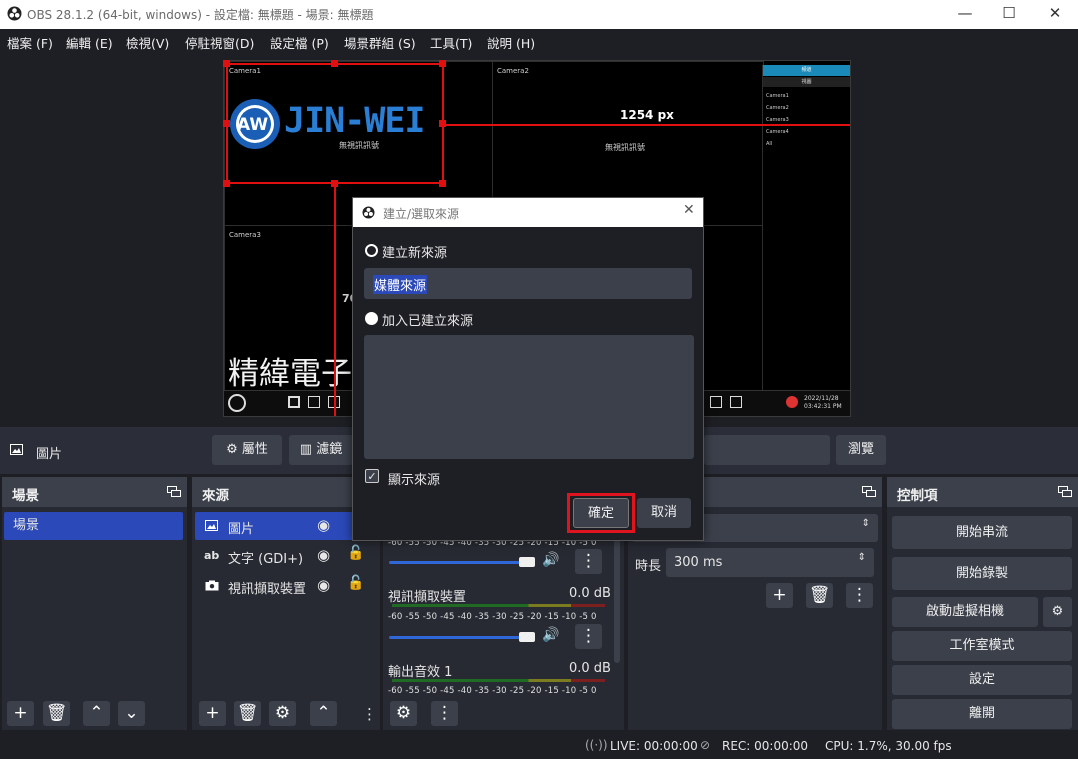 This screenshot has height=759, width=1078. Describe the element at coordinates (306, 449) in the screenshot. I see `filter-icon: ▥` at that location.